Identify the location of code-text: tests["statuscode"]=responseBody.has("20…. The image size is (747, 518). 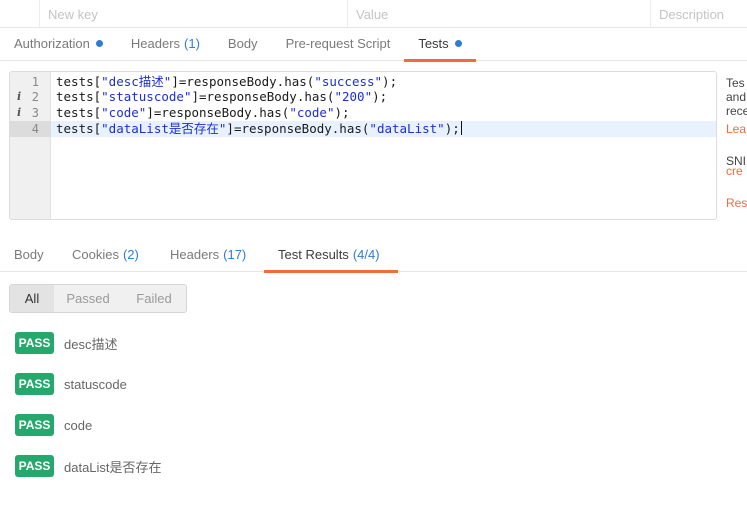
(221, 97).